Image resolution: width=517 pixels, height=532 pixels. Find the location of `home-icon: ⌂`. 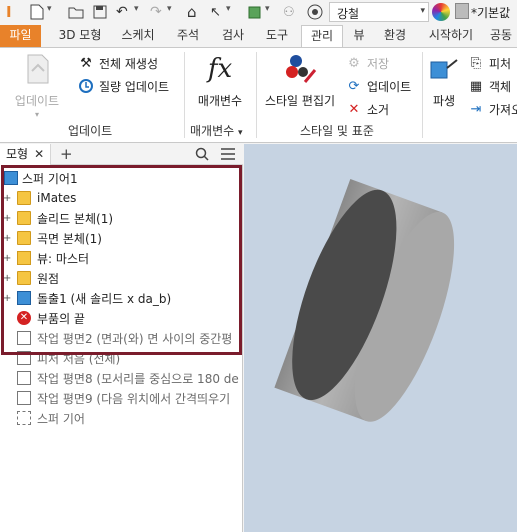

home-icon: ⌂ is located at coordinates (192, 12).